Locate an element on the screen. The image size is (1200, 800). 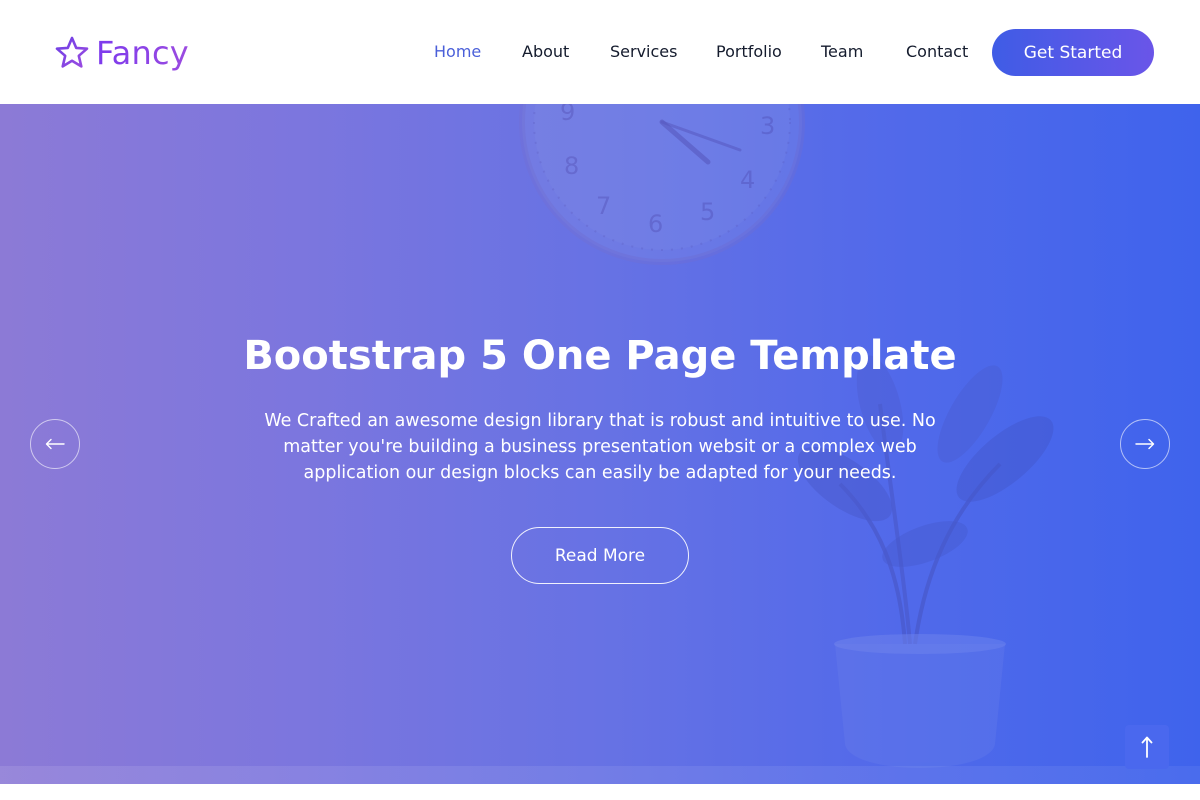
svg-text: 8 is located at coordinates (571, 166).